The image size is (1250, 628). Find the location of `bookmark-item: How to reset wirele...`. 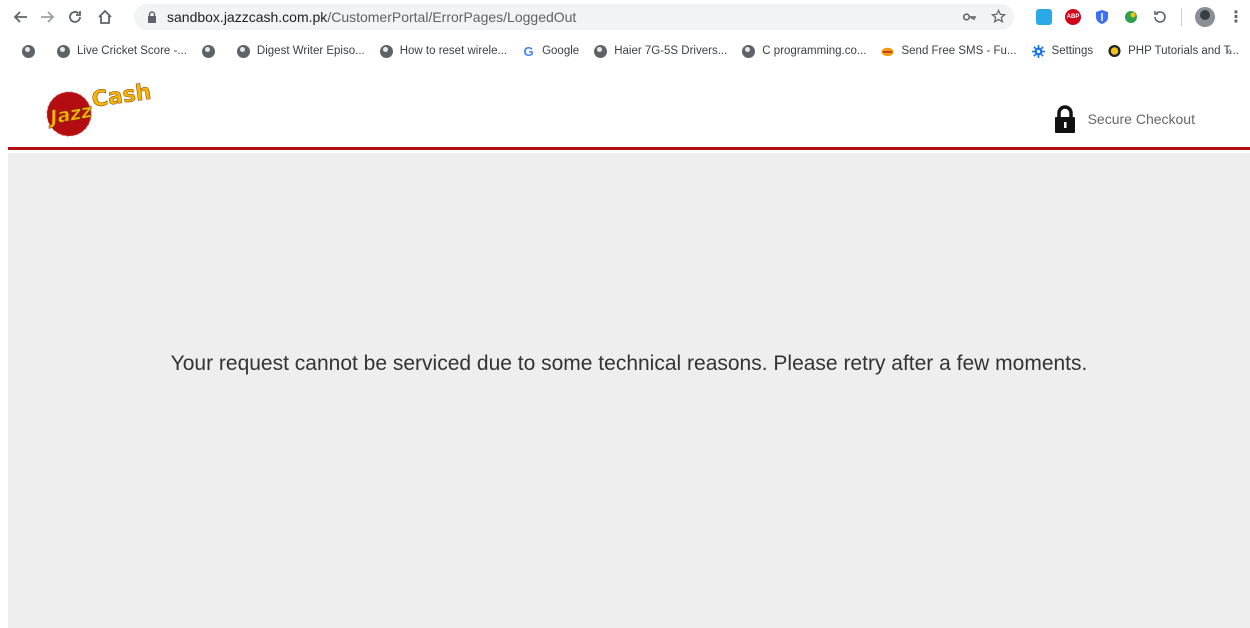

bookmark-item: How to reset wirele... is located at coordinates (443, 51).